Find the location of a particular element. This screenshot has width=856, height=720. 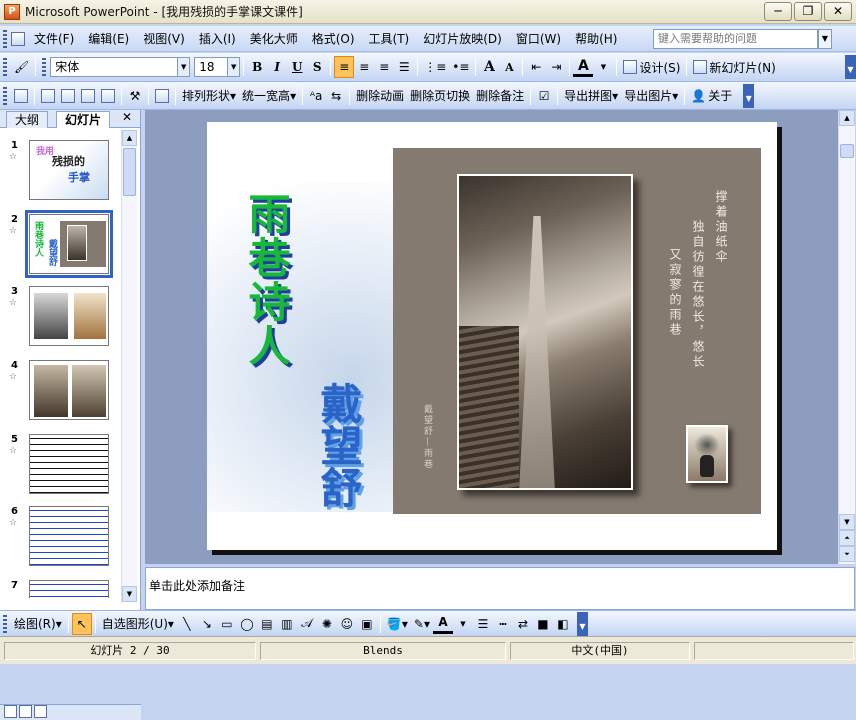

menu-edit: 编辑(E) is located at coordinates (108, 39).